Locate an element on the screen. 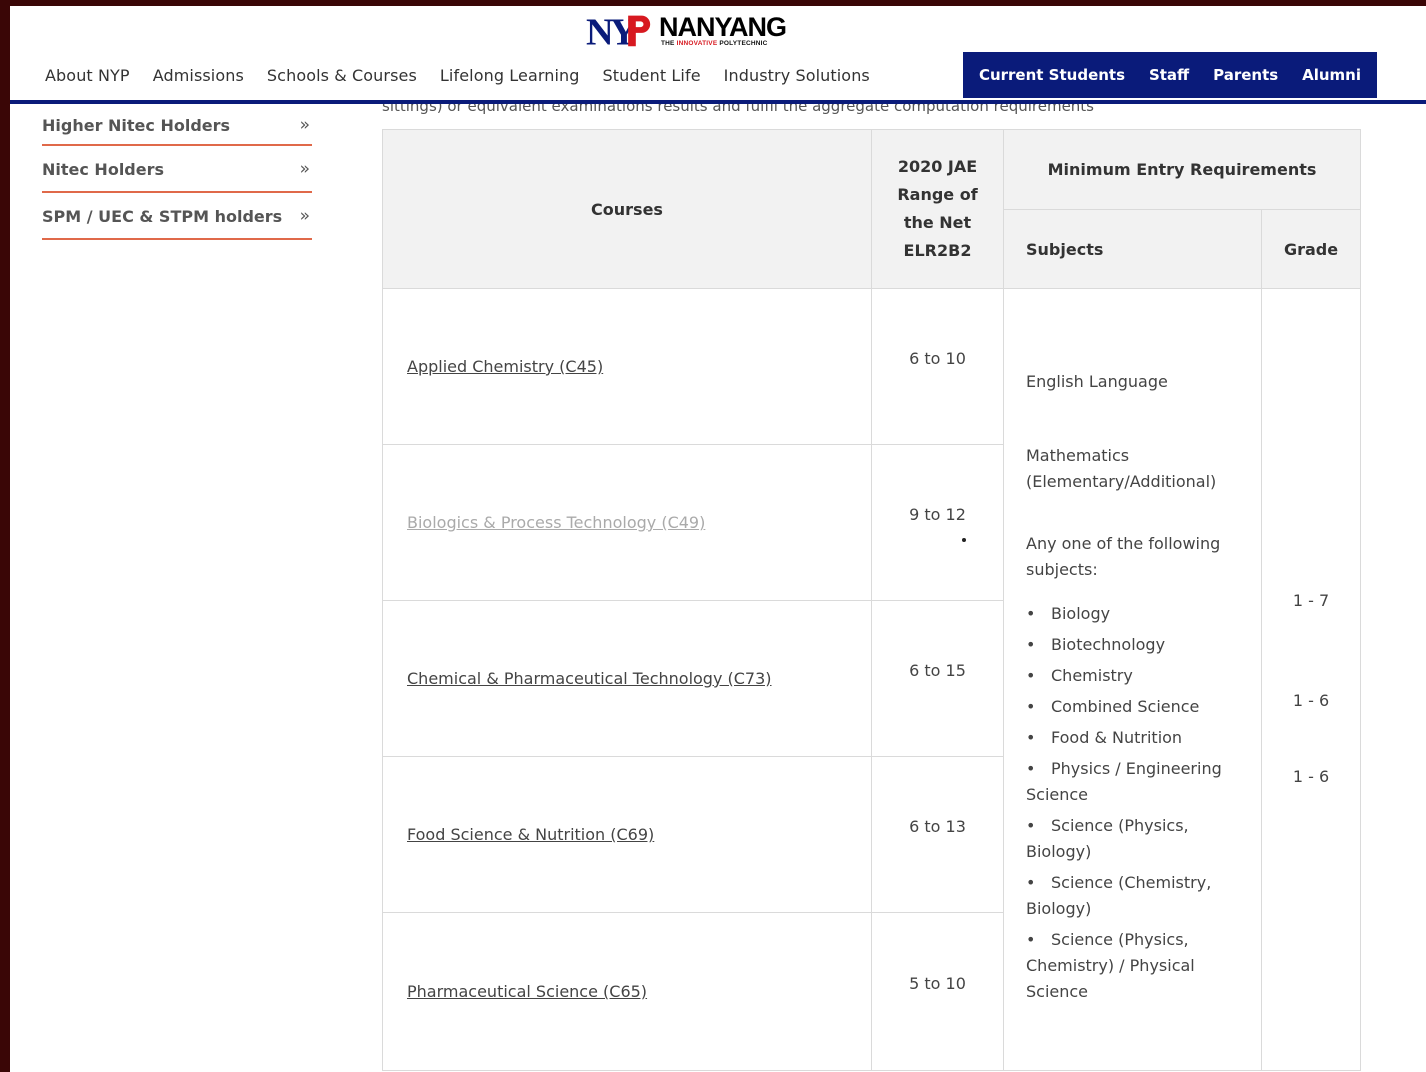  grade-english: 1 - 7 is located at coordinates (1311, 600).